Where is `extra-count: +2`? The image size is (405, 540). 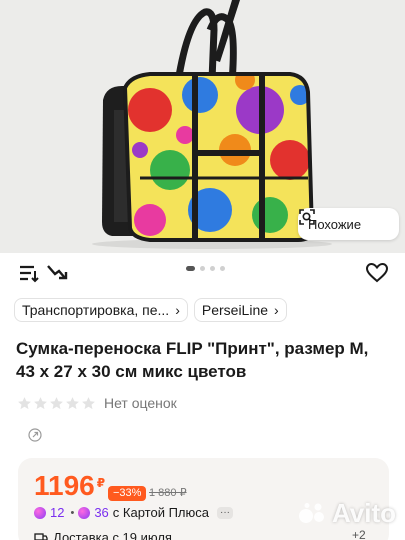 extra-count: +2 is located at coordinates (359, 534).